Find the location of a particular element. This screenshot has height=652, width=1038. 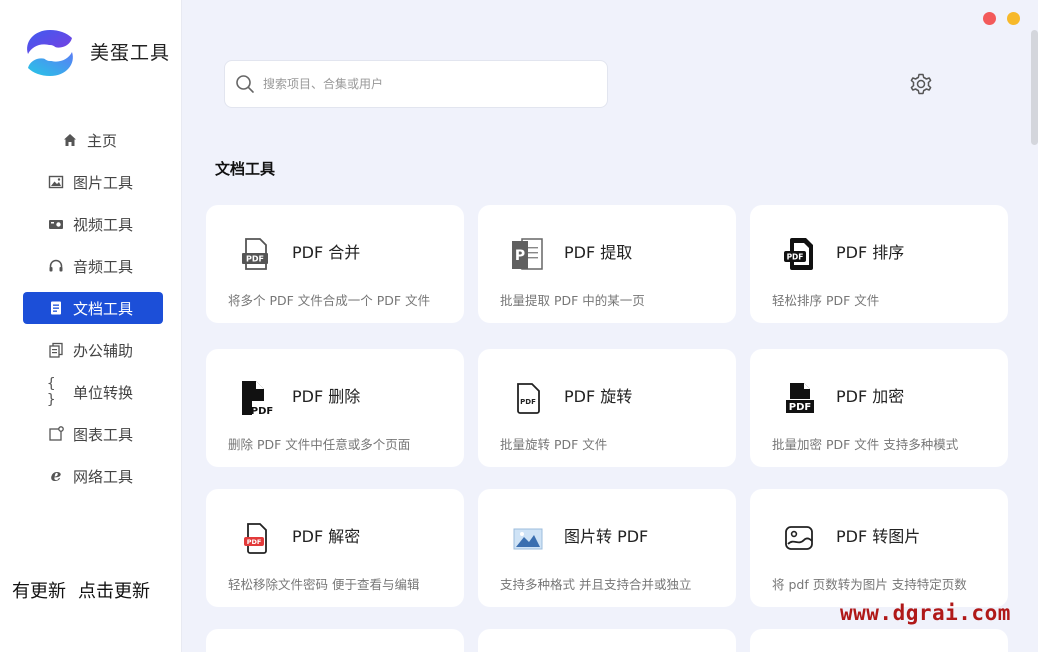

sidebar-item-image-tools: 图片工具 is located at coordinates (93, 182).